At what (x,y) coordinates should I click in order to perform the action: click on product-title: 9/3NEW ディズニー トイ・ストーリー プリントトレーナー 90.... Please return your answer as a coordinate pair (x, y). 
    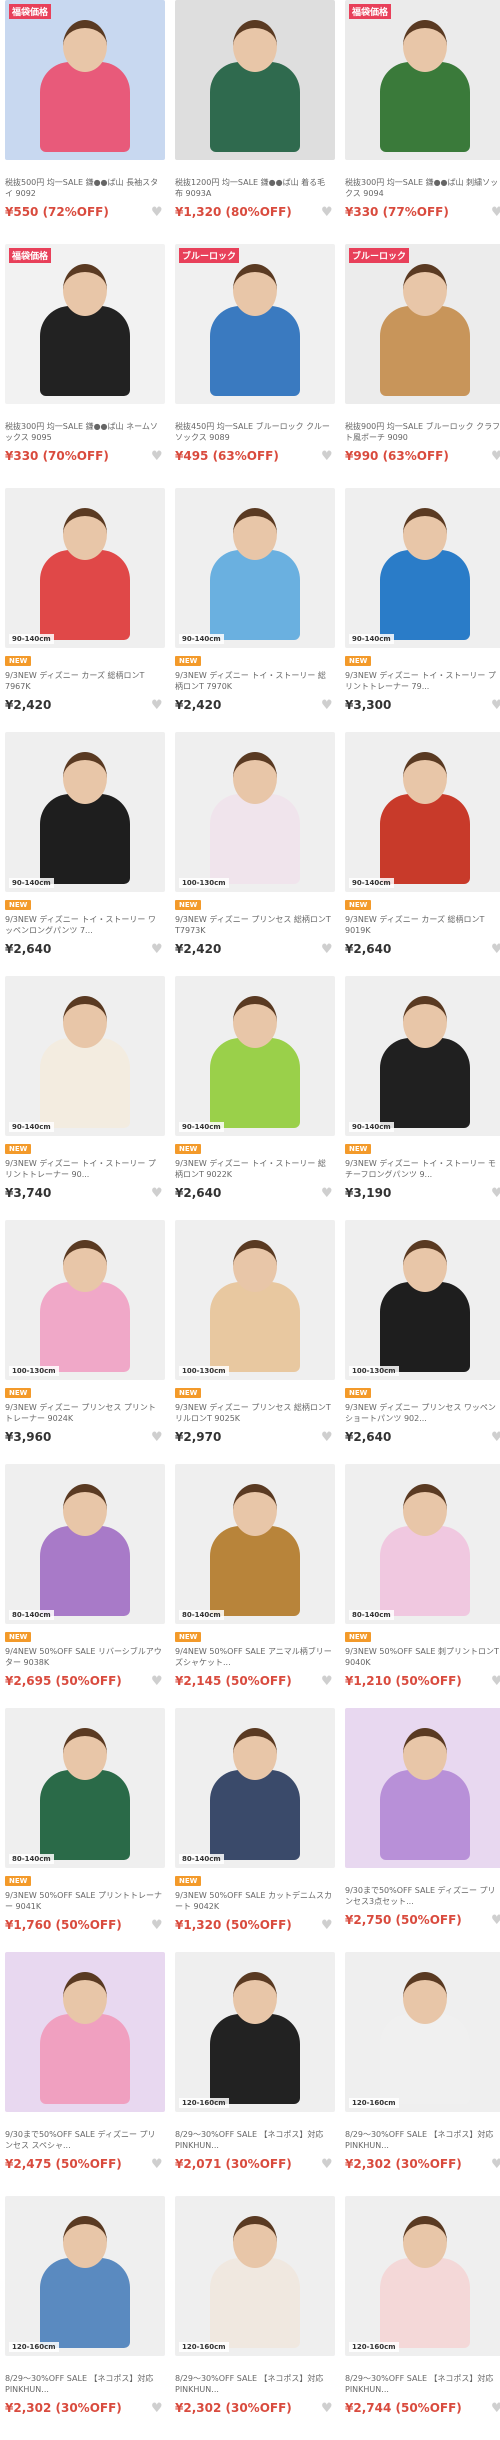
    Looking at the image, I should click on (85, 1169).